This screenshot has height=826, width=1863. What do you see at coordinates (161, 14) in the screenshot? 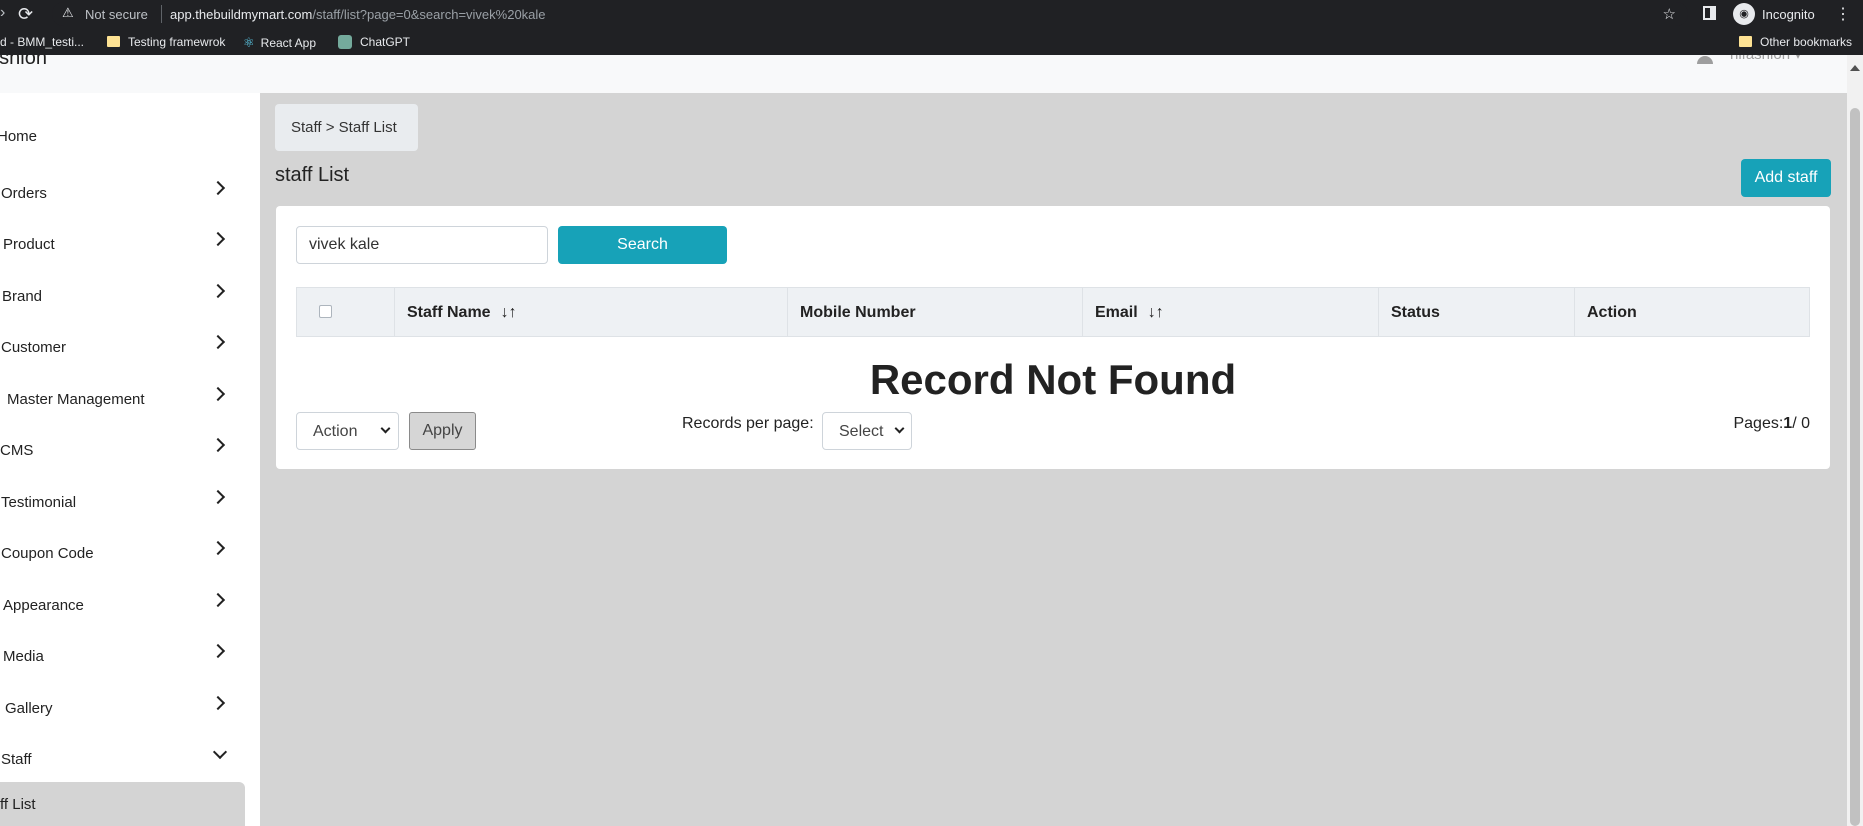
I see `divider` at bounding box center [161, 14].